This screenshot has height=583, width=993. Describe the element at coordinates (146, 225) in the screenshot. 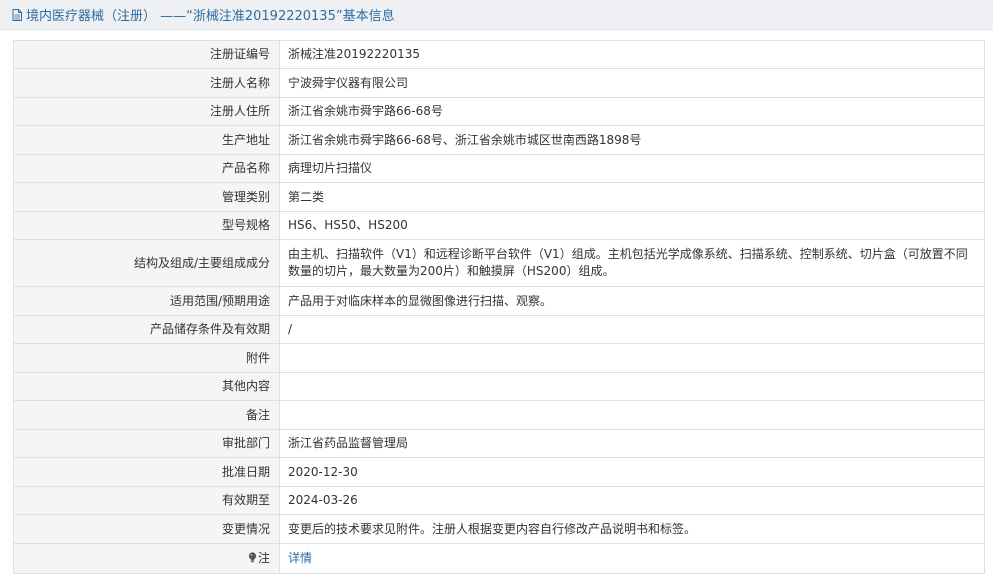

I see `row-label: 型号规格` at that location.